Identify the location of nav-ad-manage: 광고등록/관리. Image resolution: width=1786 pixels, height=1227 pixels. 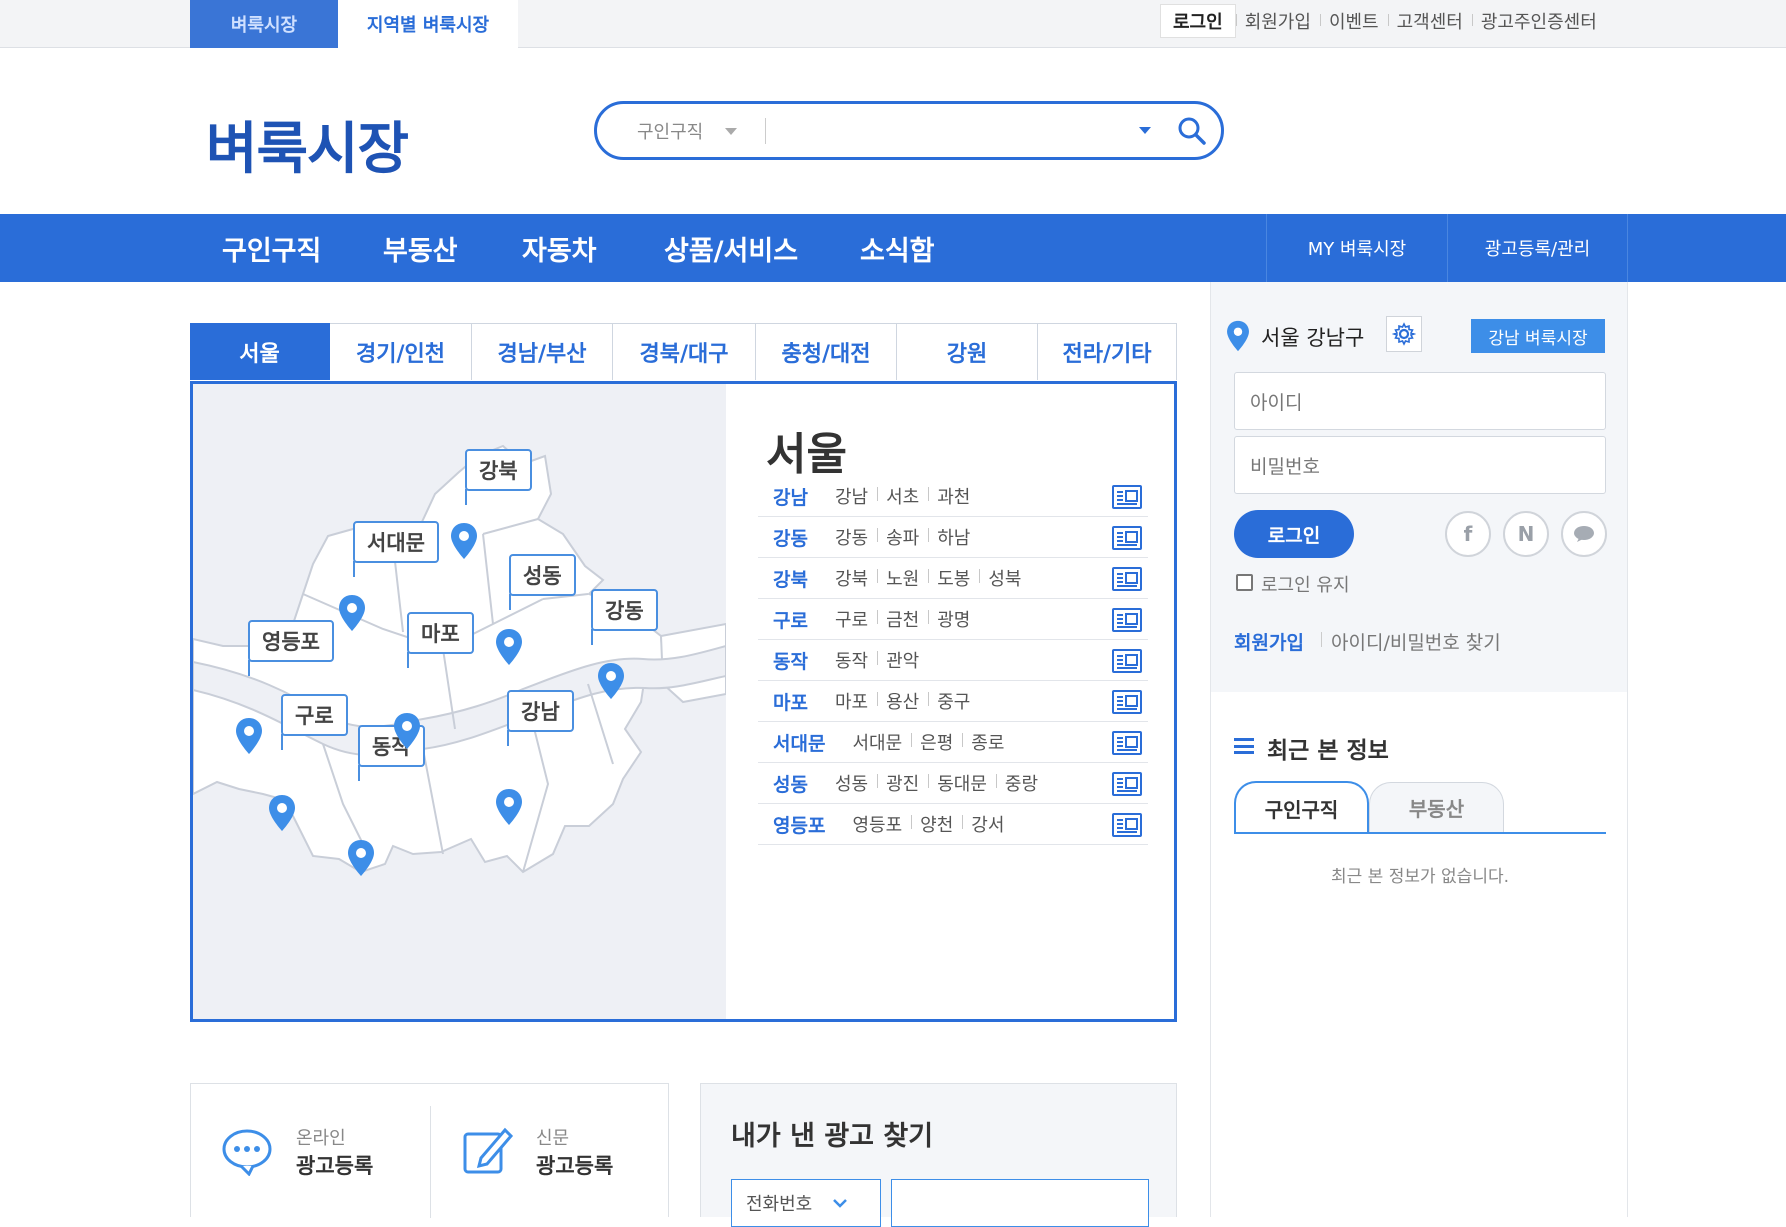
(1537, 248).